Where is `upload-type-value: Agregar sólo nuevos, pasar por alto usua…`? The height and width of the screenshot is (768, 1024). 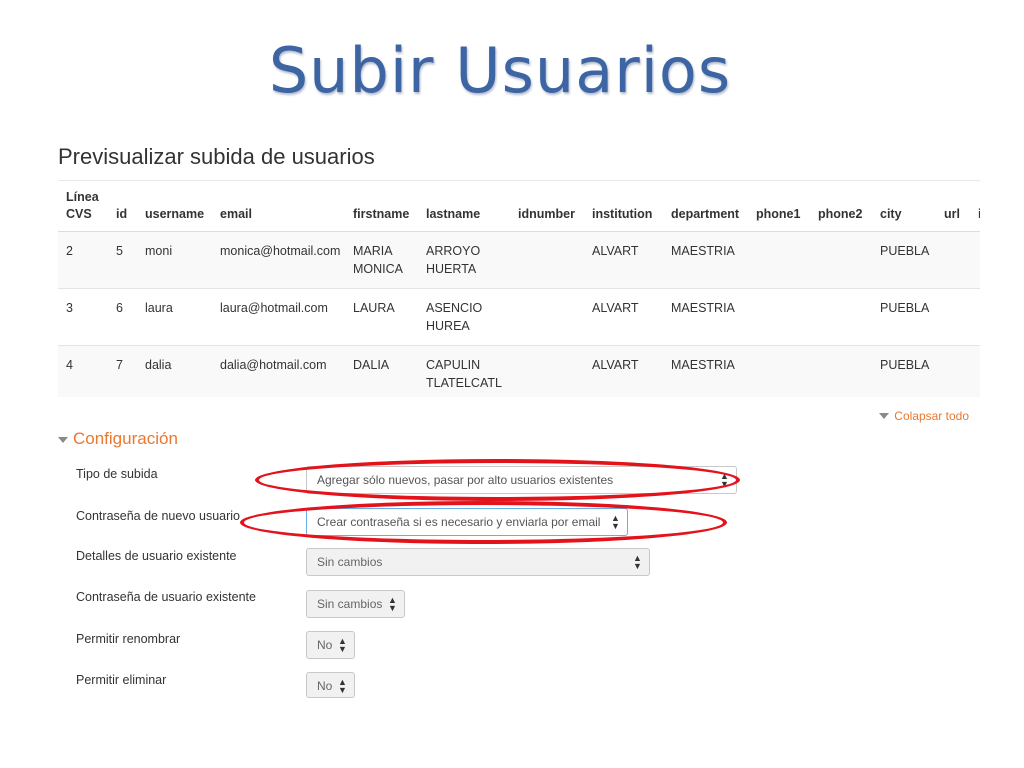
upload-type-value: Agregar sólo nuevos, pasar por alto usua… is located at coordinates (465, 480).